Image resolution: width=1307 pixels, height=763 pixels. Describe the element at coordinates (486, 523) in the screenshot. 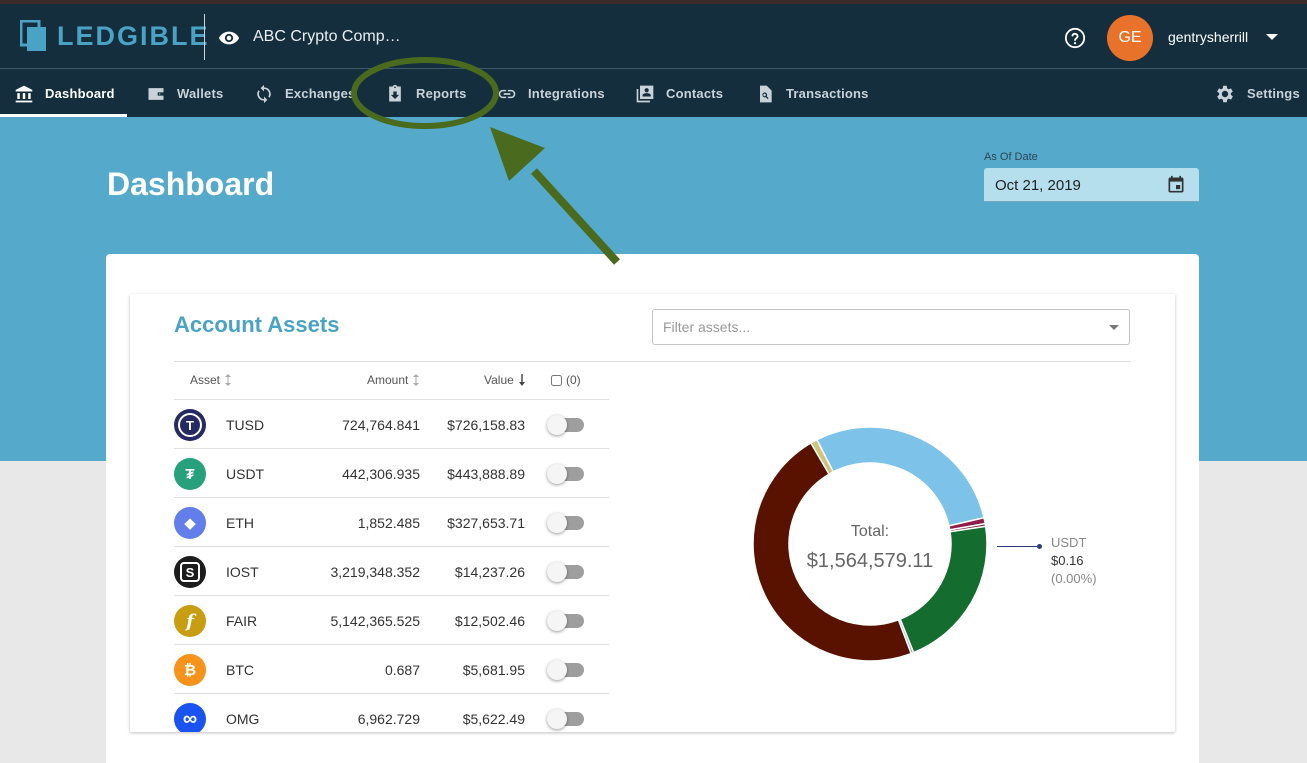

I see `asset-value: $327,653.71` at that location.